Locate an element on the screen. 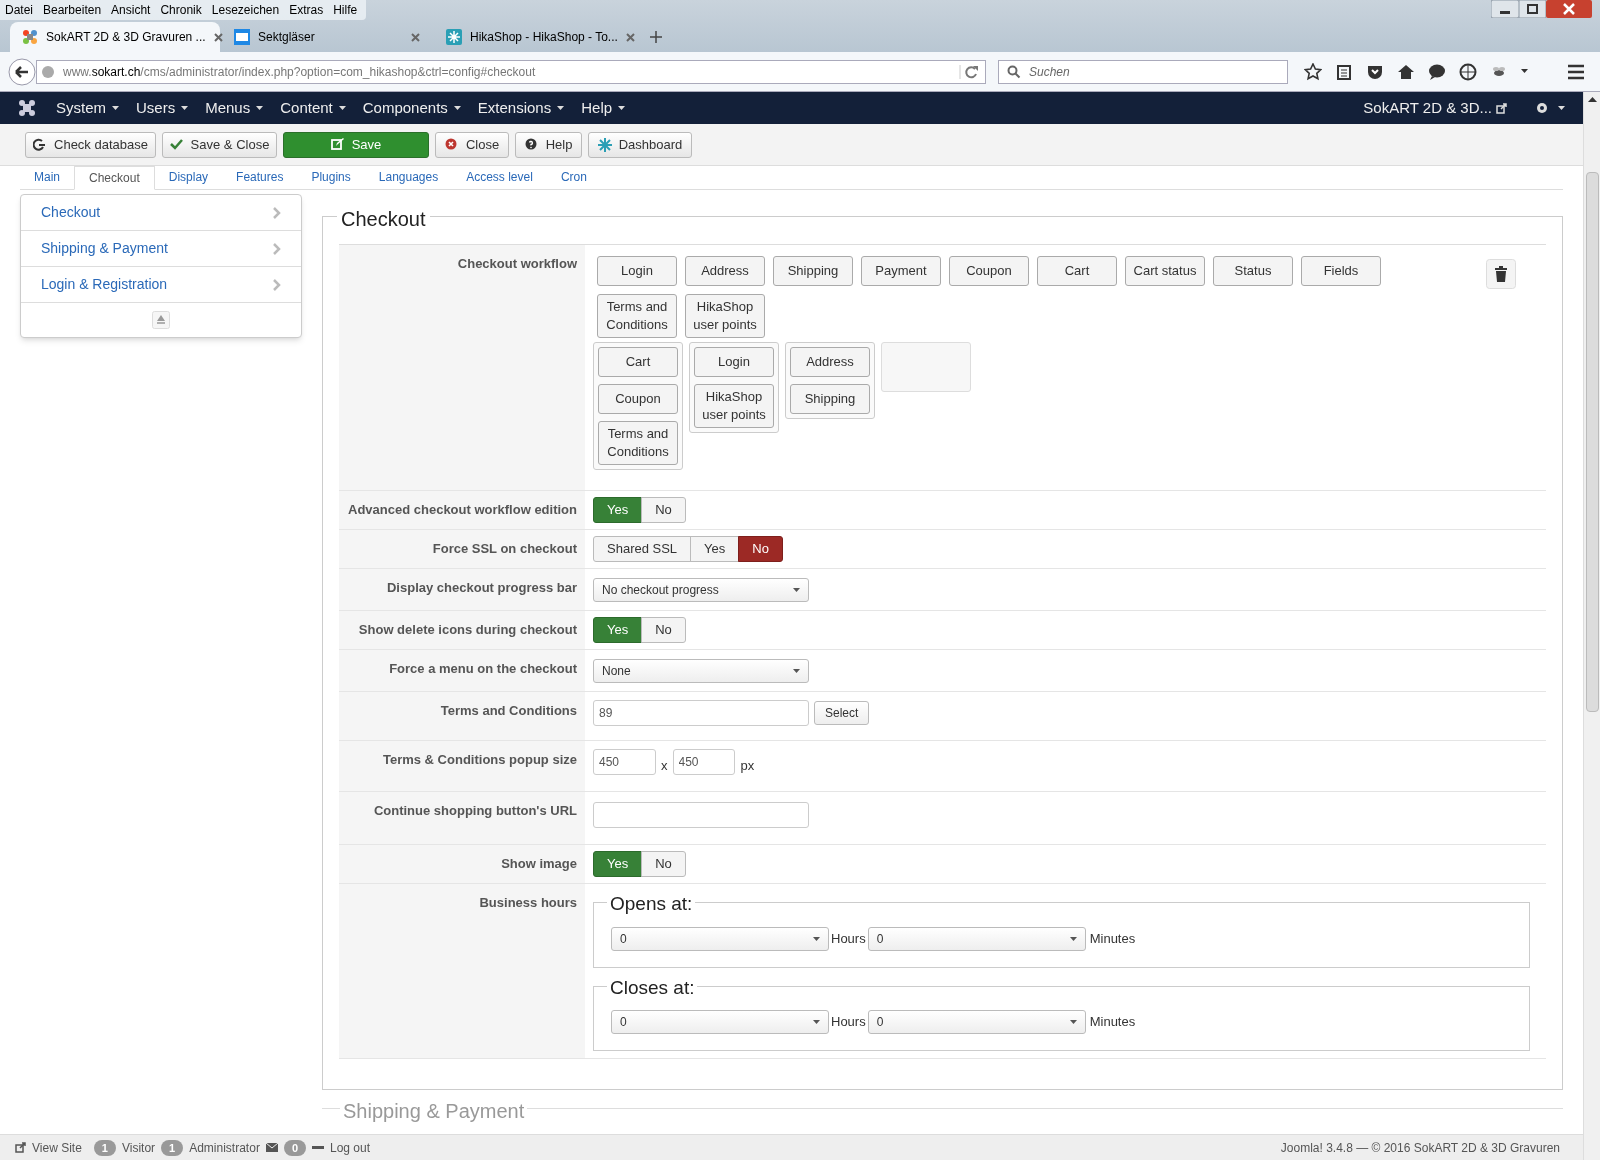 The width and height of the screenshot is (1600, 1160). collapse-icon is located at coordinates (161, 320).